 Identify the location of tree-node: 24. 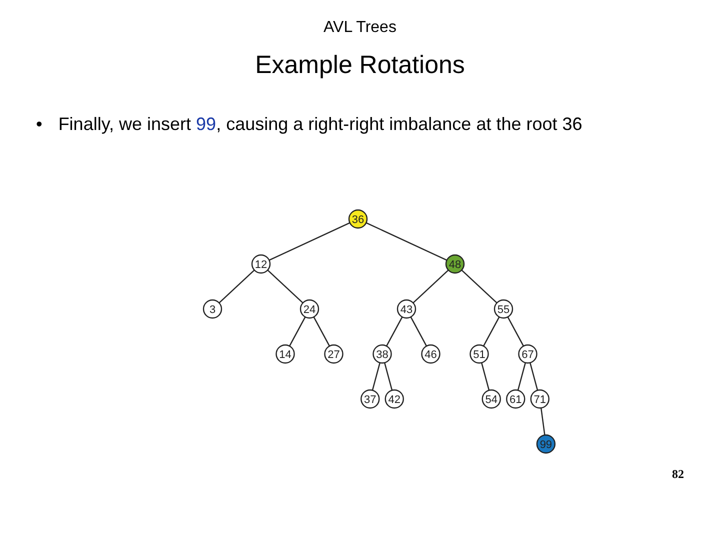
(310, 309).